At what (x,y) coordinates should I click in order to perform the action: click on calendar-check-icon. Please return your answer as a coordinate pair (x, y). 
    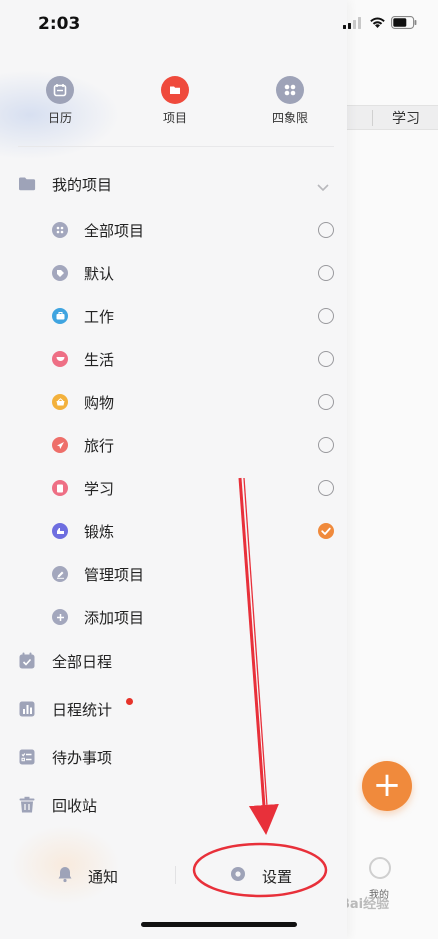
    Looking at the image, I should click on (27, 661).